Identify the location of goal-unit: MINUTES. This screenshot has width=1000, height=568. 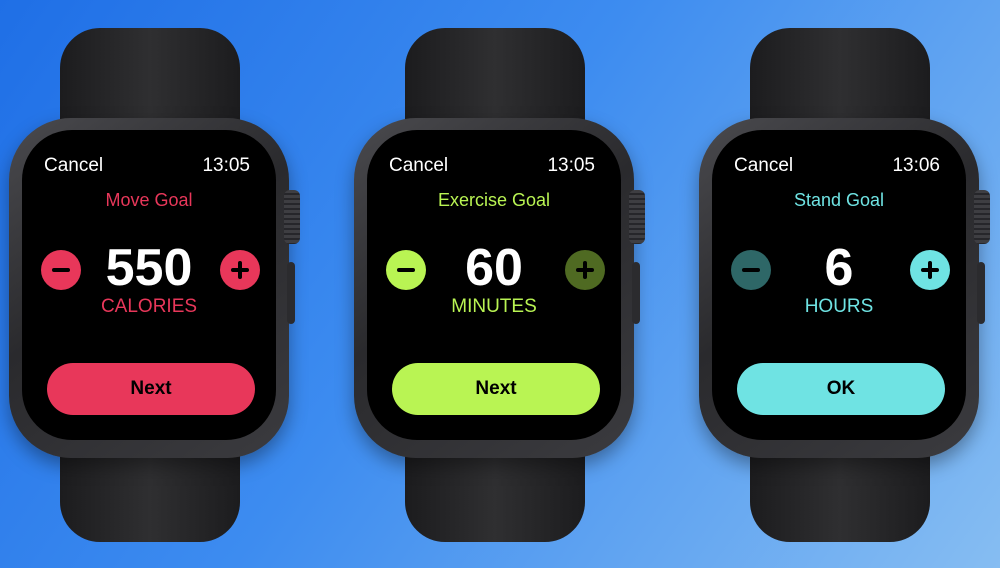
(494, 306).